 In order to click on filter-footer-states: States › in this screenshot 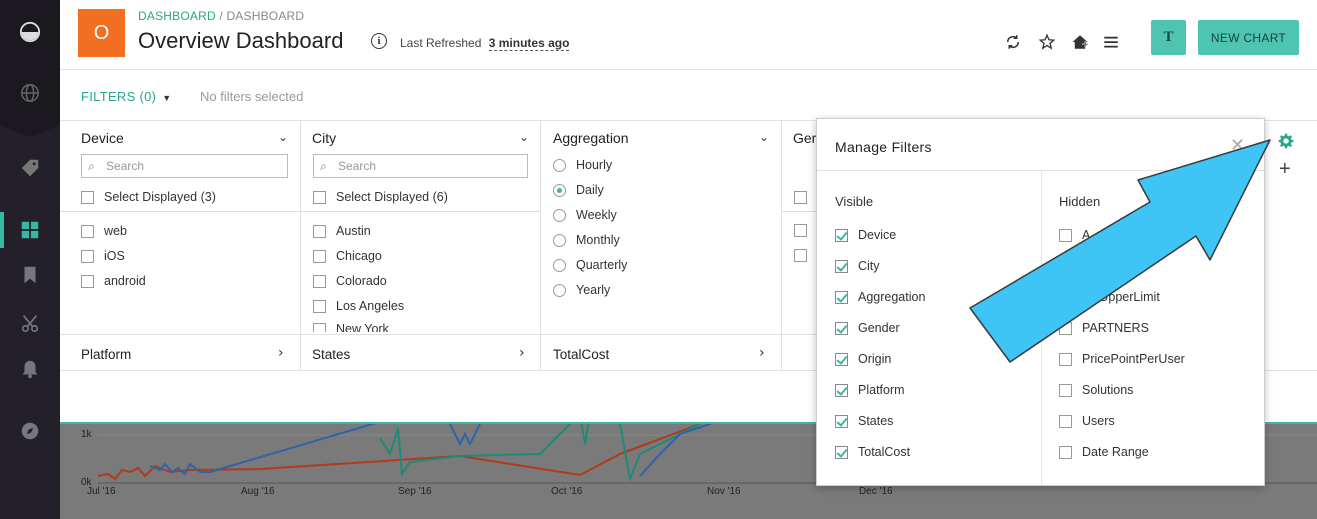, I will do `click(420, 352)`.